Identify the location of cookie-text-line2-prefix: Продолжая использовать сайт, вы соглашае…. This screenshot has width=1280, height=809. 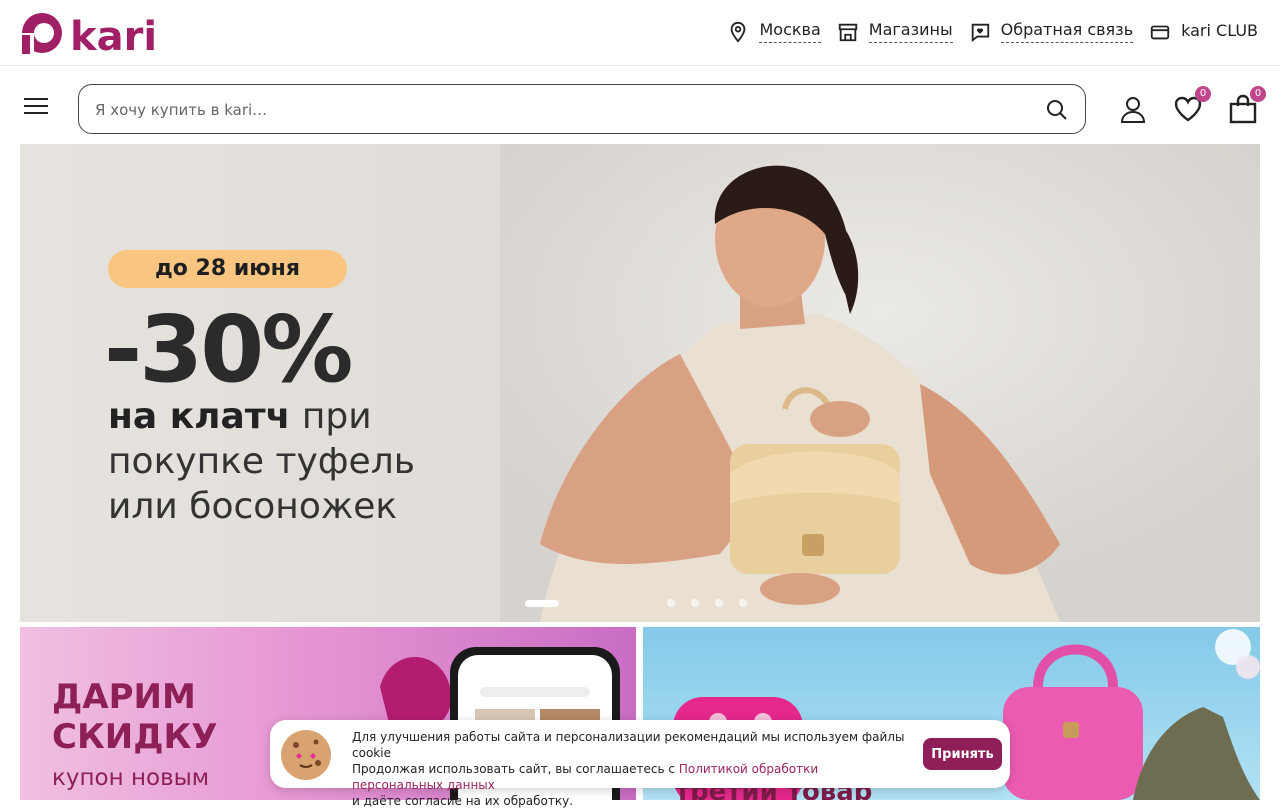
(515, 769).